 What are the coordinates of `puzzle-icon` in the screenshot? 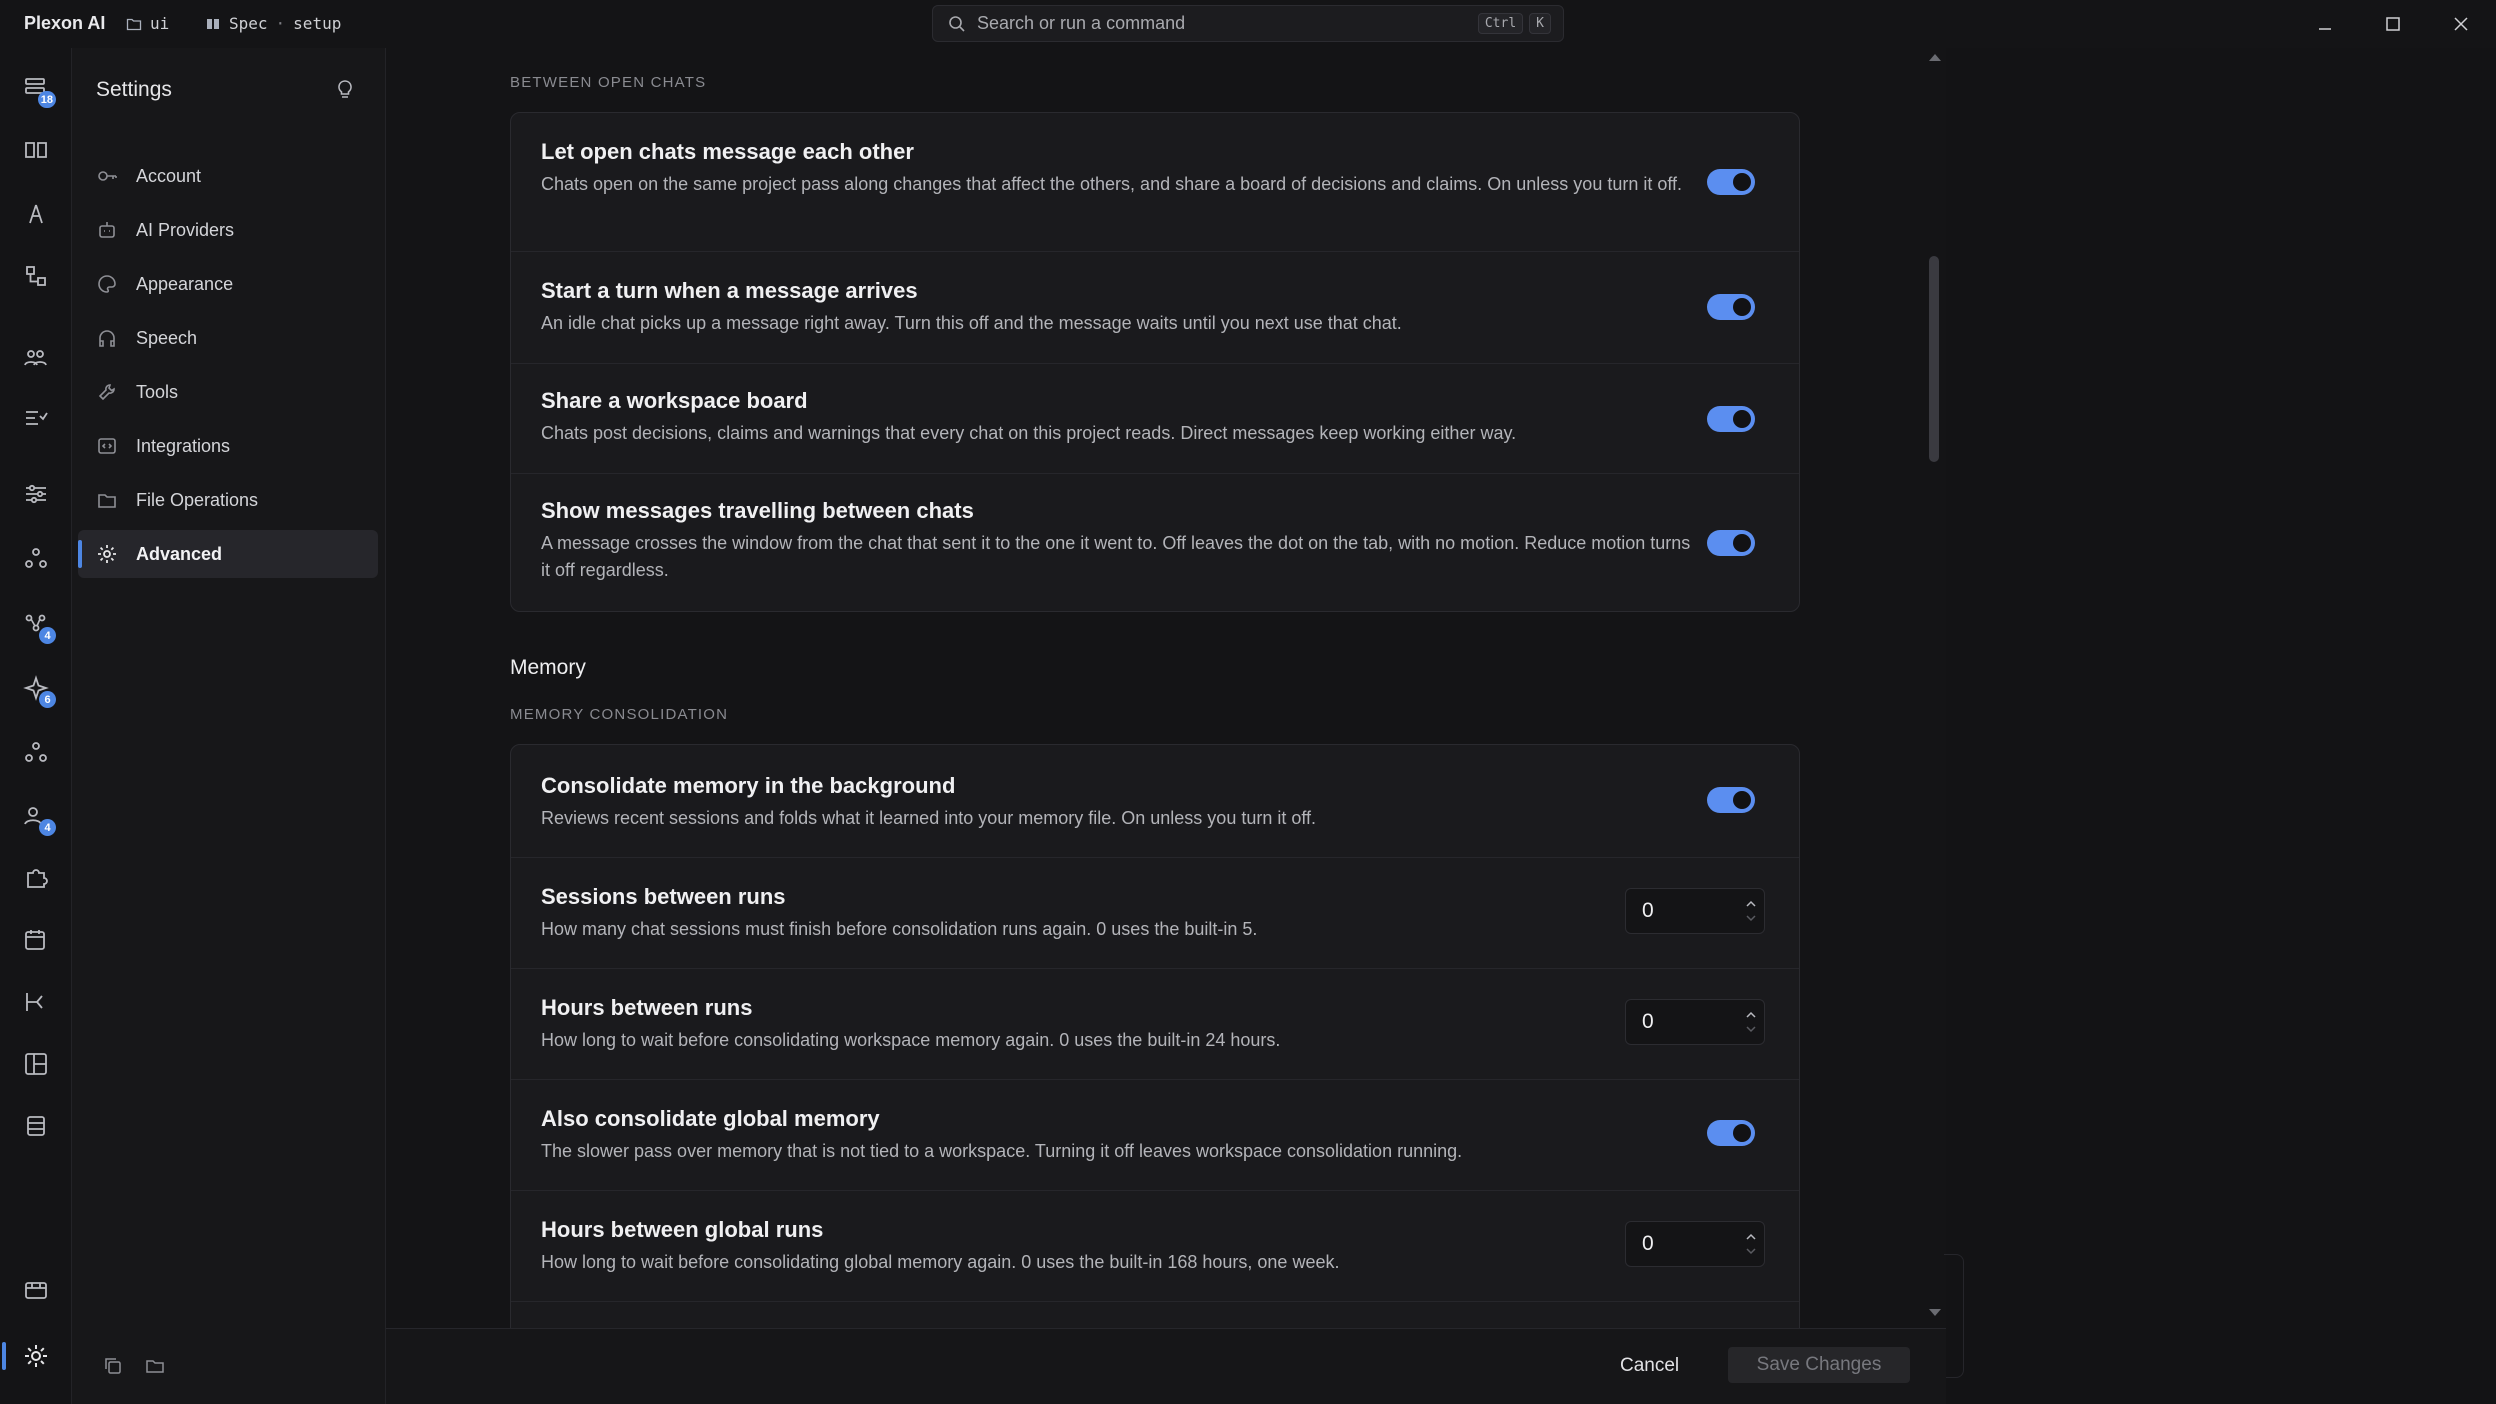 It's located at (37, 878).